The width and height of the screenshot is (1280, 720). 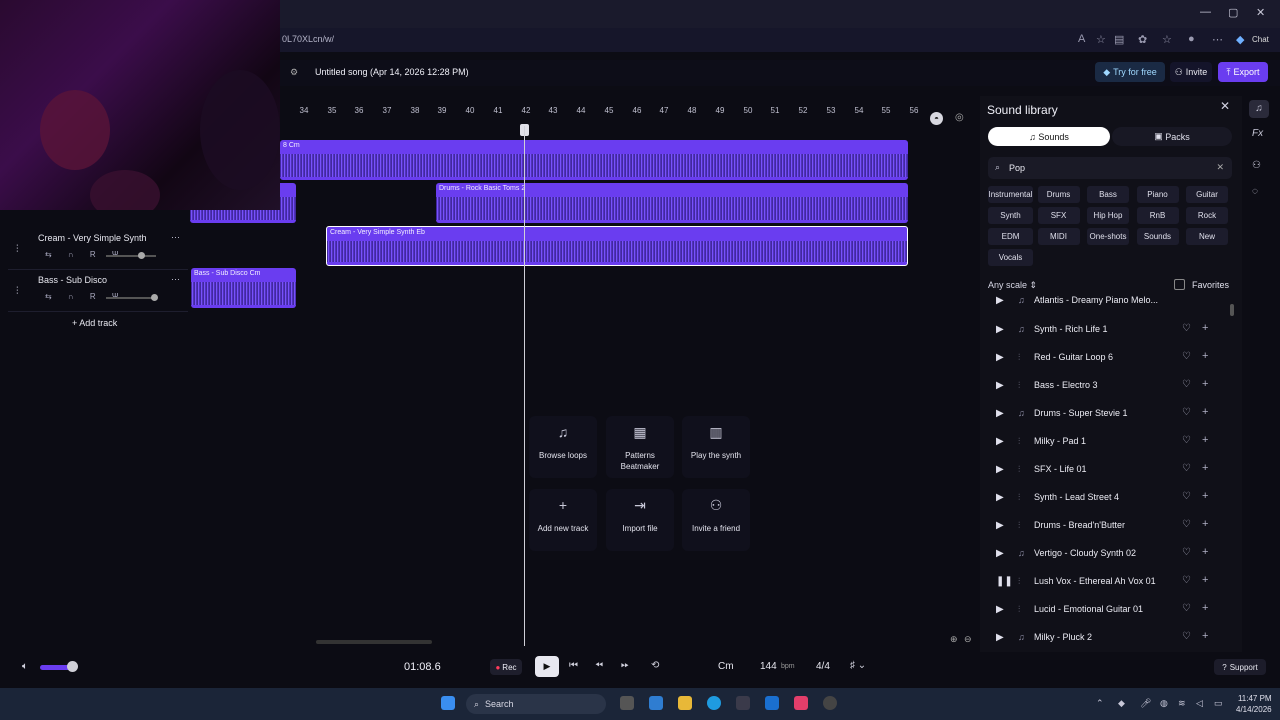 What do you see at coordinates (563, 447) in the screenshot?
I see `quick-action-browse-loops: ♫ Browse loops` at bounding box center [563, 447].